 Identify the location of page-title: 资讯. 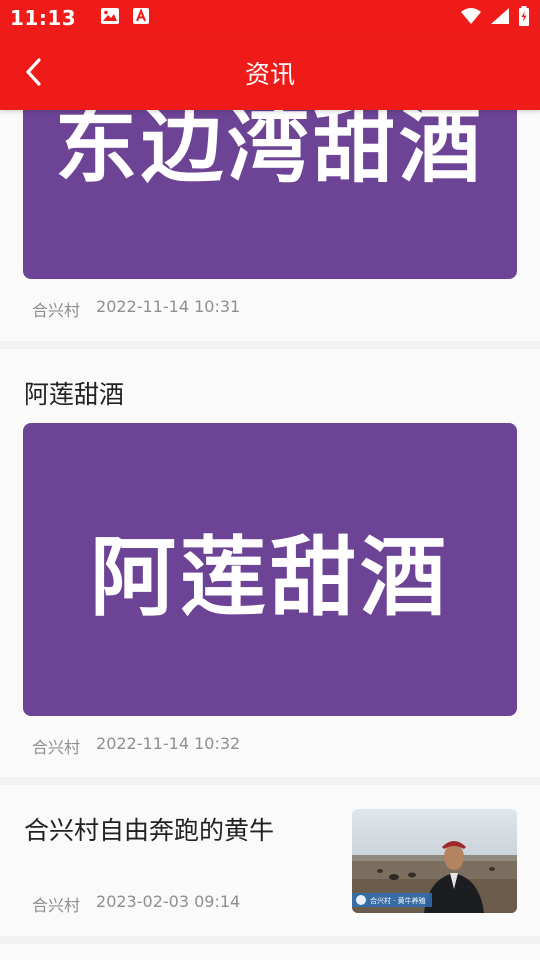
(269, 74).